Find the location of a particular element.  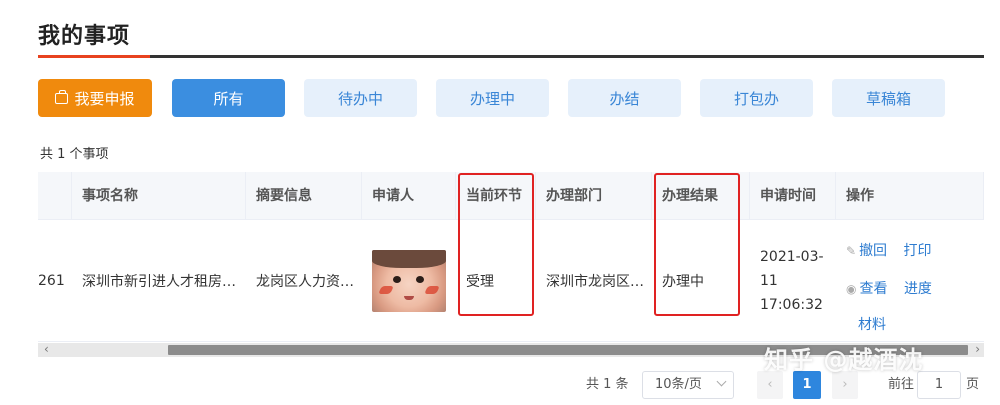

title-divider is located at coordinates (511, 56).